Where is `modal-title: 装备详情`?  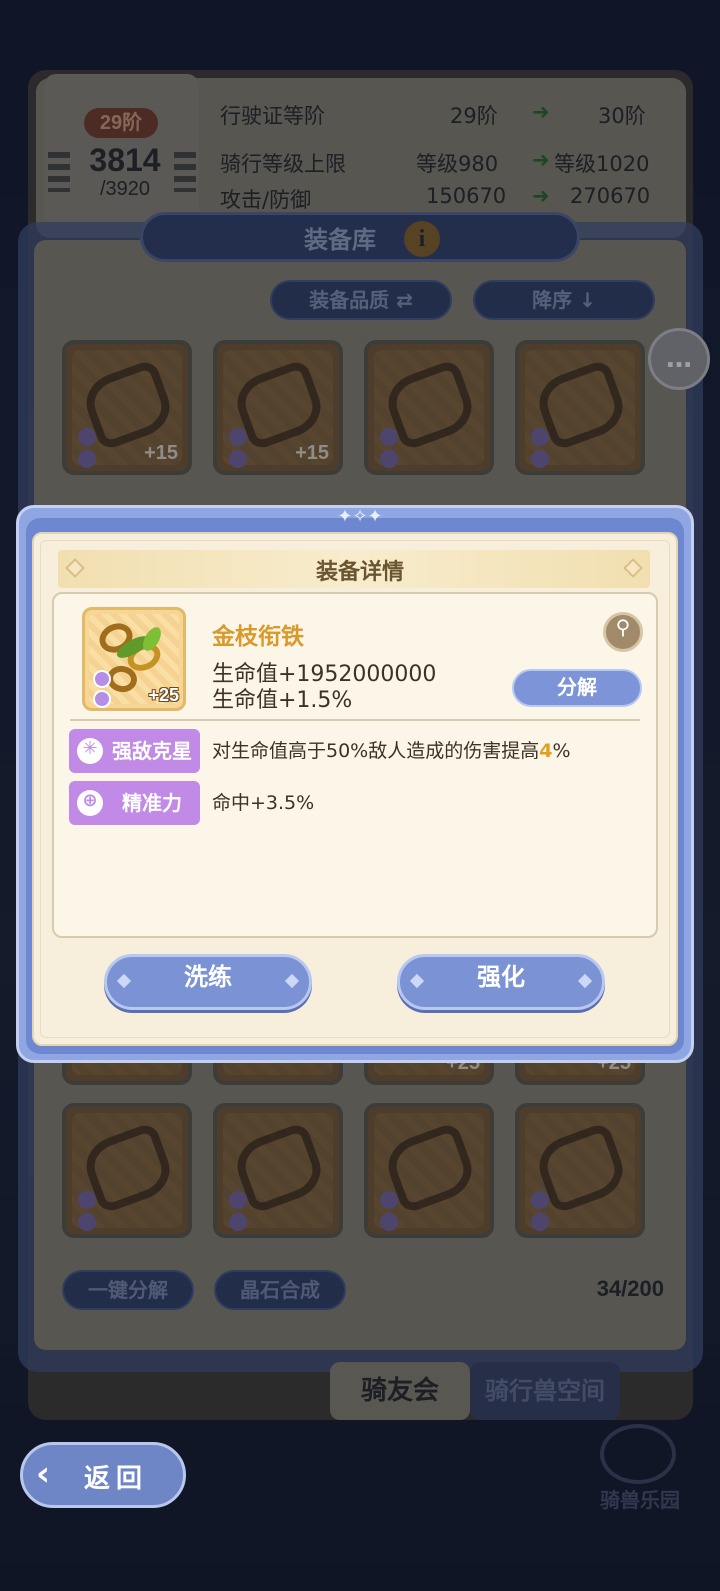
modal-title: 装备详情 is located at coordinates (359, 572).